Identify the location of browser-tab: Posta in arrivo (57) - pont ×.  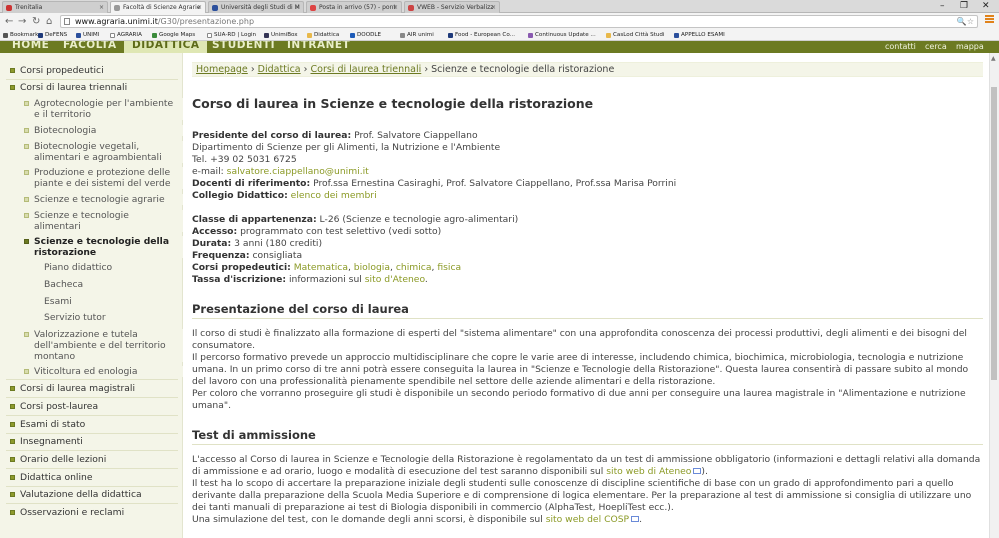
(354, 7).